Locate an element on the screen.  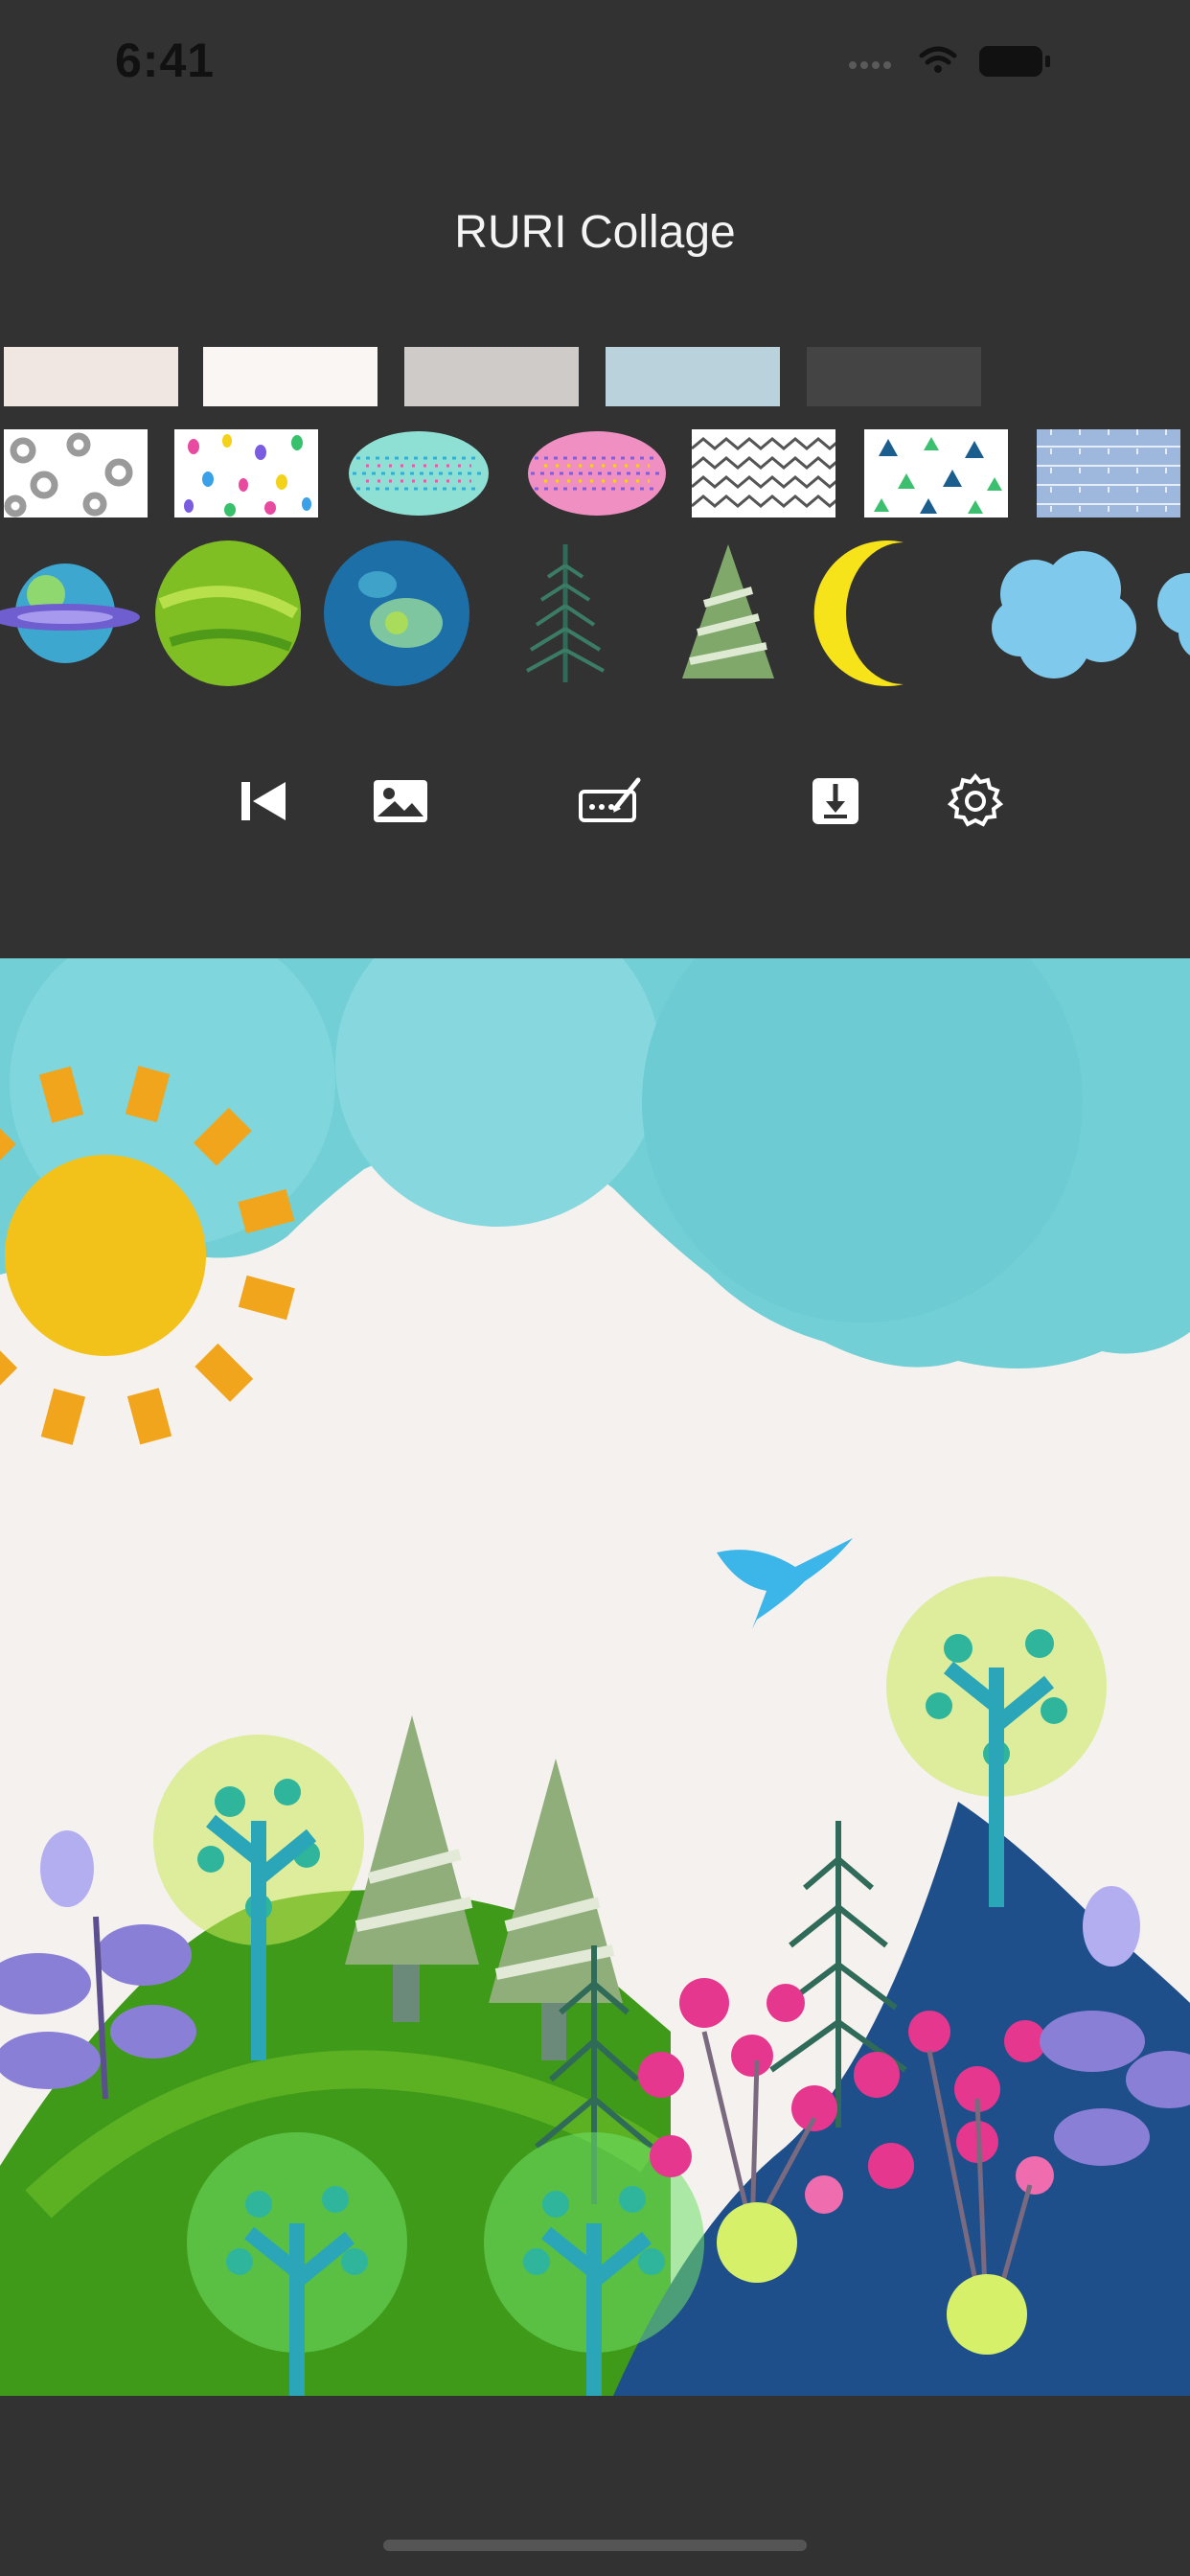
sticker-palette-row is located at coordinates (595, 613).